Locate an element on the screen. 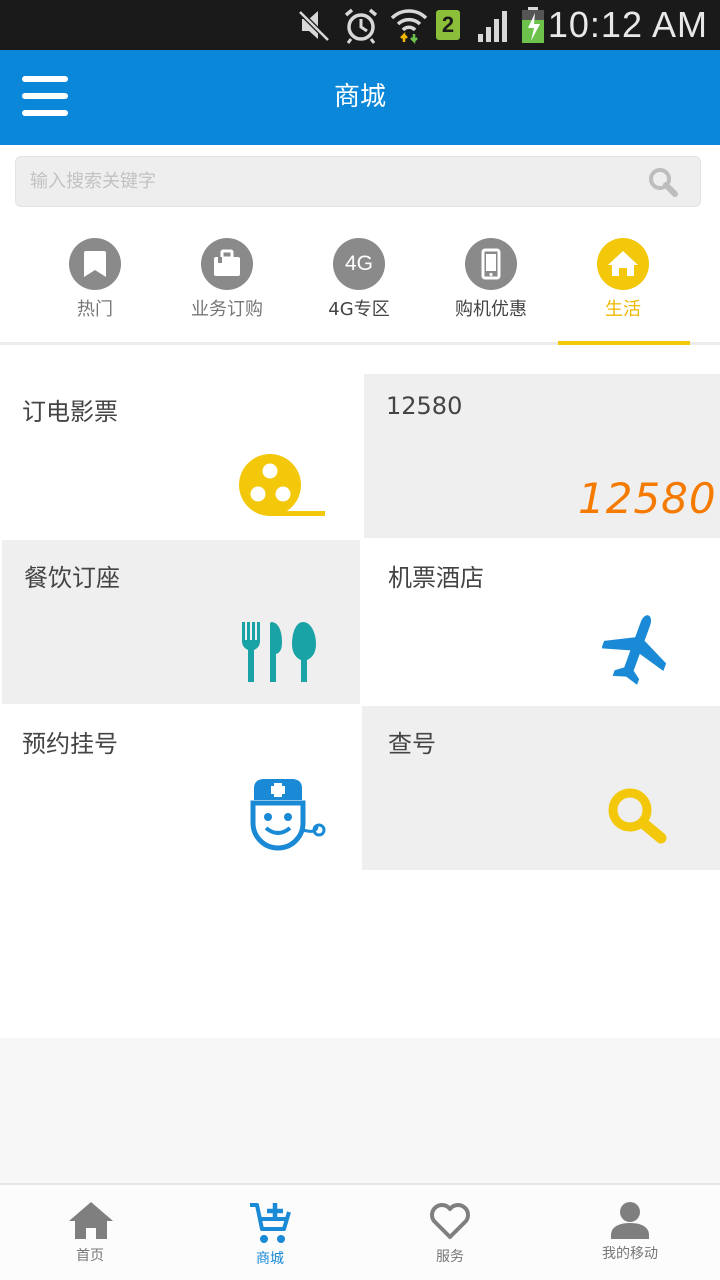 The width and height of the screenshot is (720, 1280). status-bar: 2 10:12 AM is located at coordinates (360, 25).